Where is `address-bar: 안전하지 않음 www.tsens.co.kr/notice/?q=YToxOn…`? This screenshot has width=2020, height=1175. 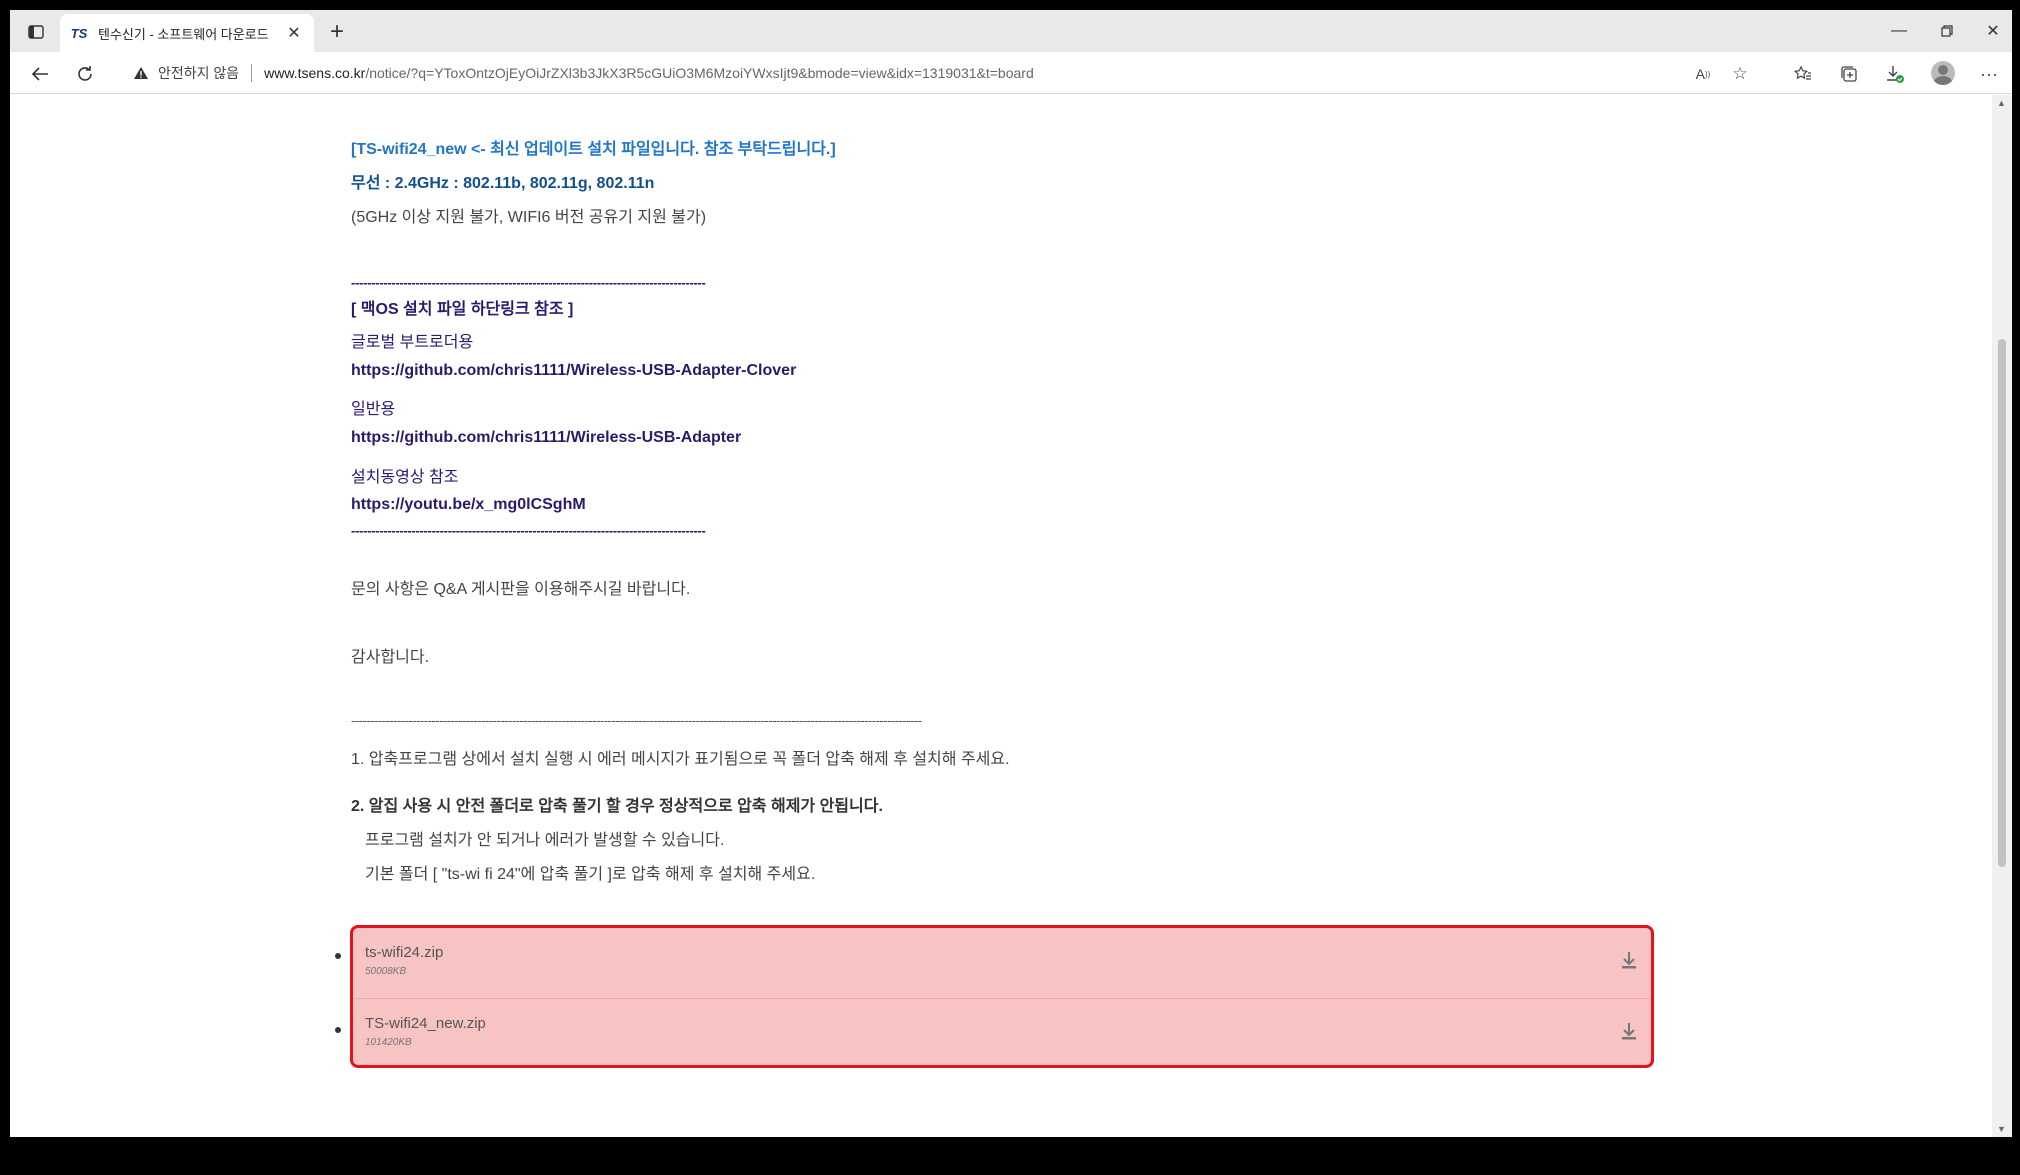 address-bar: 안전하지 않음 www.tsens.co.kr/notice/?q=YToxOn… is located at coordinates (943, 73).